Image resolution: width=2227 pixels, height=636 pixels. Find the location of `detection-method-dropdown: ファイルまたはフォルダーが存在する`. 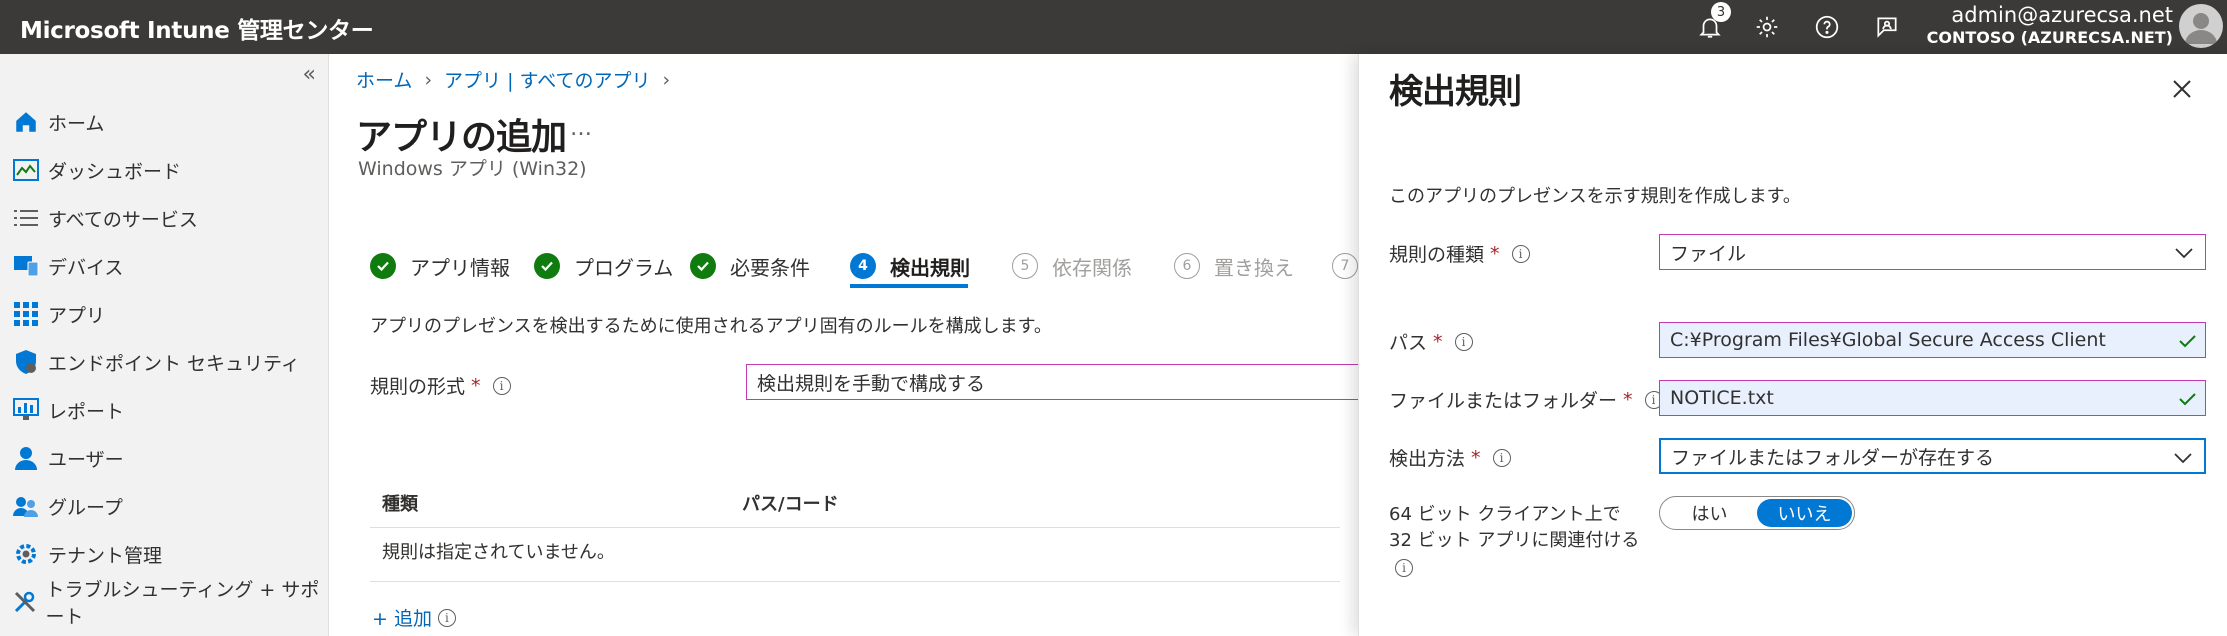

detection-method-dropdown: ファイルまたはフォルダーが存在する is located at coordinates (1932, 456).